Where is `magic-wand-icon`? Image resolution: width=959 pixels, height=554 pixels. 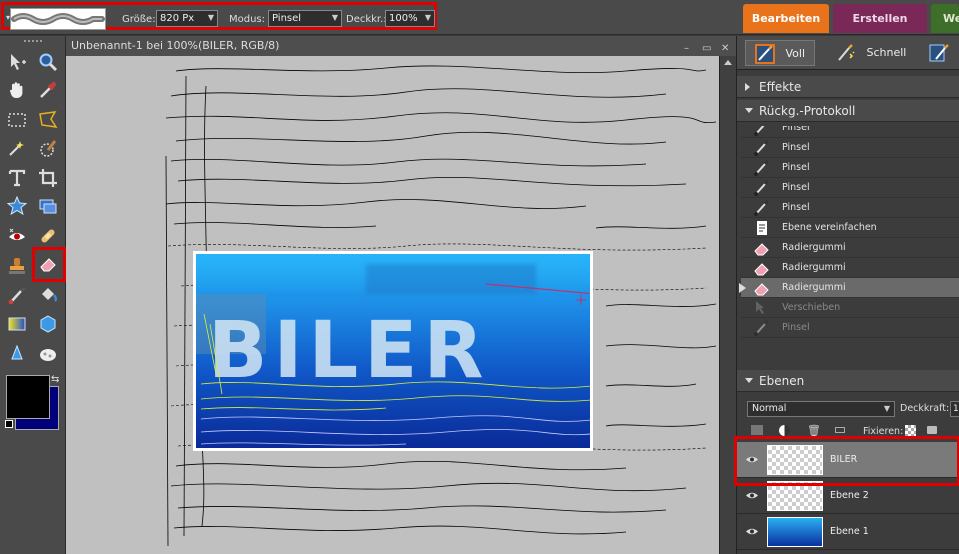 magic-wand-icon is located at coordinates (16, 148).